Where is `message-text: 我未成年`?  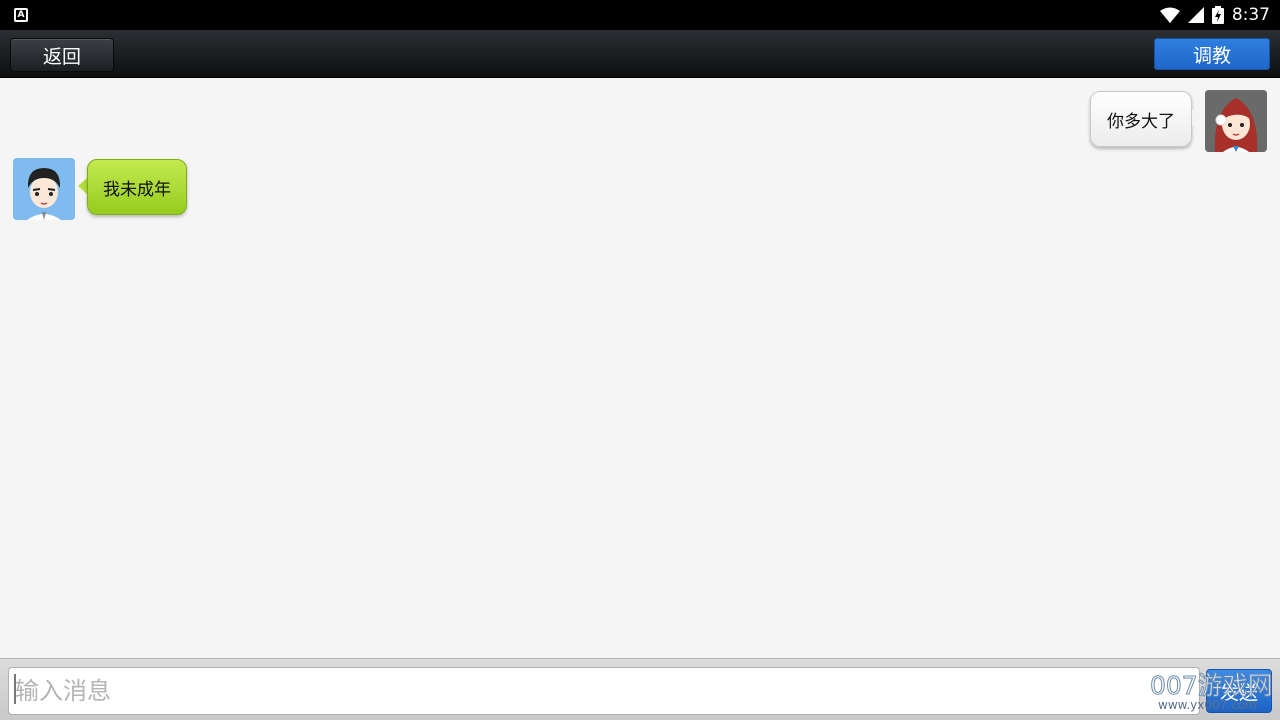 message-text: 我未成年 is located at coordinates (137, 189).